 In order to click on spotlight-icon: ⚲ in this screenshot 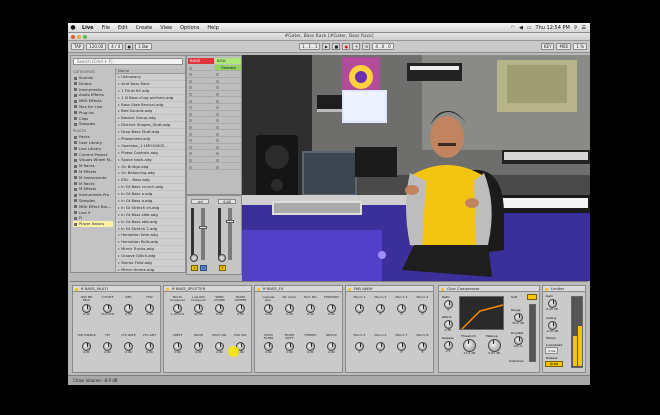, I will do `click(576, 28)`.